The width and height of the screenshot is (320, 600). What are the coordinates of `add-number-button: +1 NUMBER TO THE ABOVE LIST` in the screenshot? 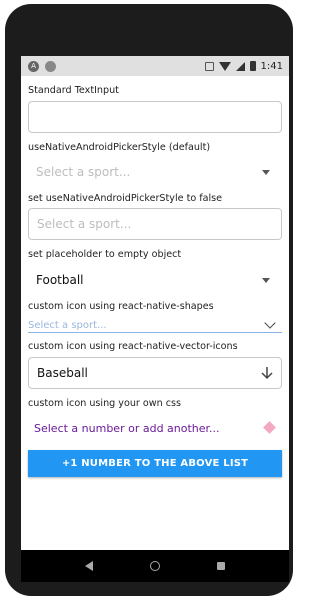 It's located at (155, 463).